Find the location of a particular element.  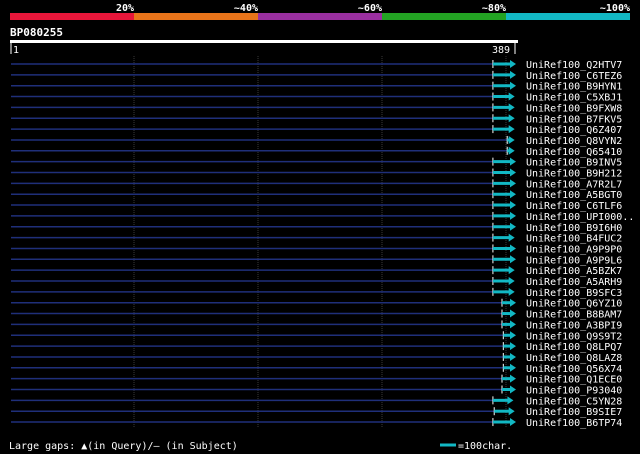

hit-name: UniRef100_B6TP74 is located at coordinates (574, 423).